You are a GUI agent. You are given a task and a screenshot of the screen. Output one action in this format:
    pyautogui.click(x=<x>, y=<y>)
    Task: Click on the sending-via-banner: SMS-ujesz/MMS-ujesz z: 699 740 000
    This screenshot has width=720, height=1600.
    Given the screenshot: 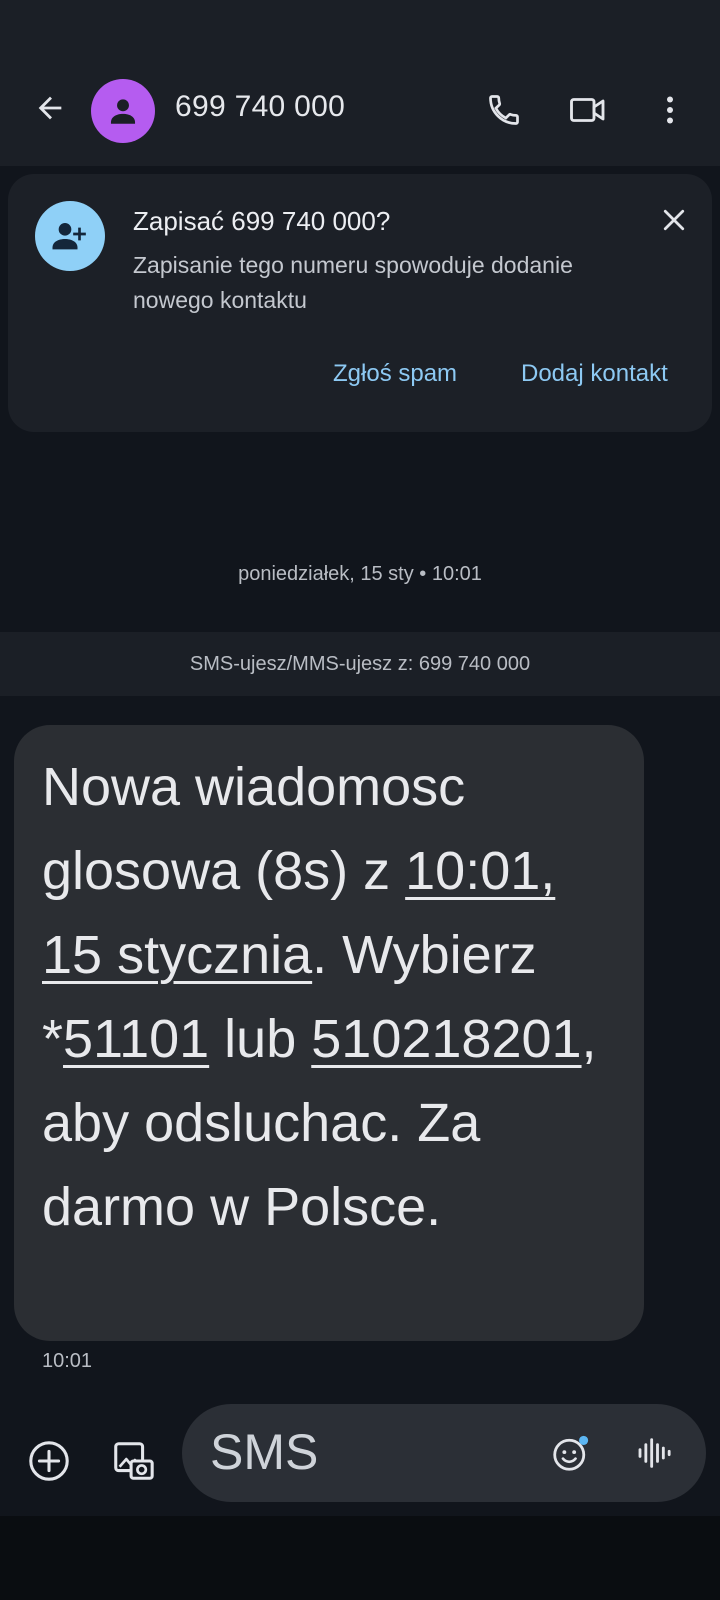 What is the action you would take?
    pyautogui.click(x=360, y=664)
    